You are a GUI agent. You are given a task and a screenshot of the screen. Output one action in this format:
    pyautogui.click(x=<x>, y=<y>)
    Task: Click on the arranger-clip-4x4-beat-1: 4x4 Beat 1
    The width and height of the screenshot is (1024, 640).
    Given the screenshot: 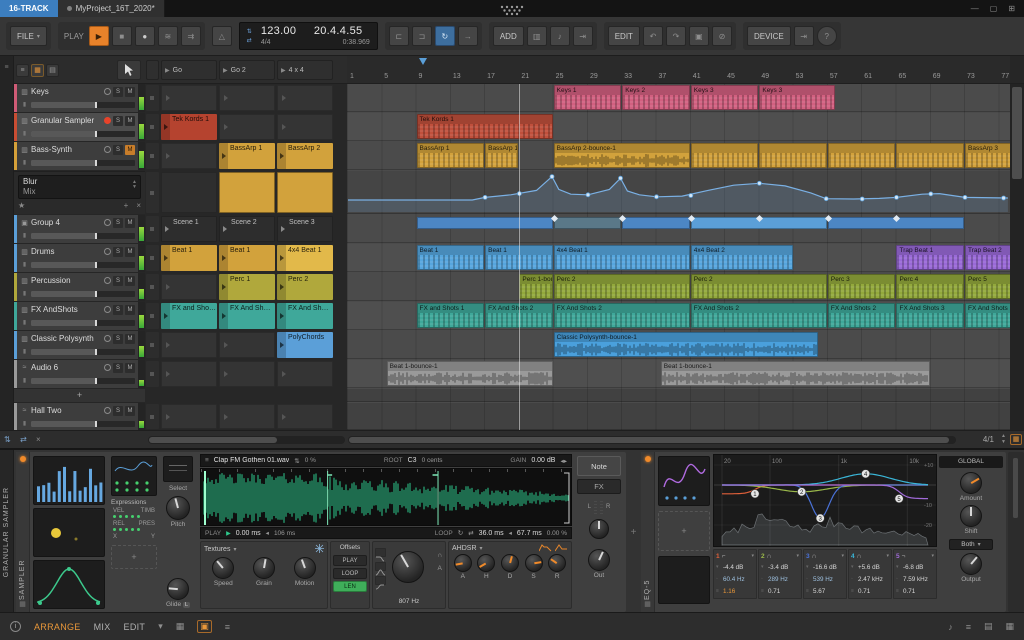 What is the action you would take?
    pyautogui.click(x=621, y=257)
    